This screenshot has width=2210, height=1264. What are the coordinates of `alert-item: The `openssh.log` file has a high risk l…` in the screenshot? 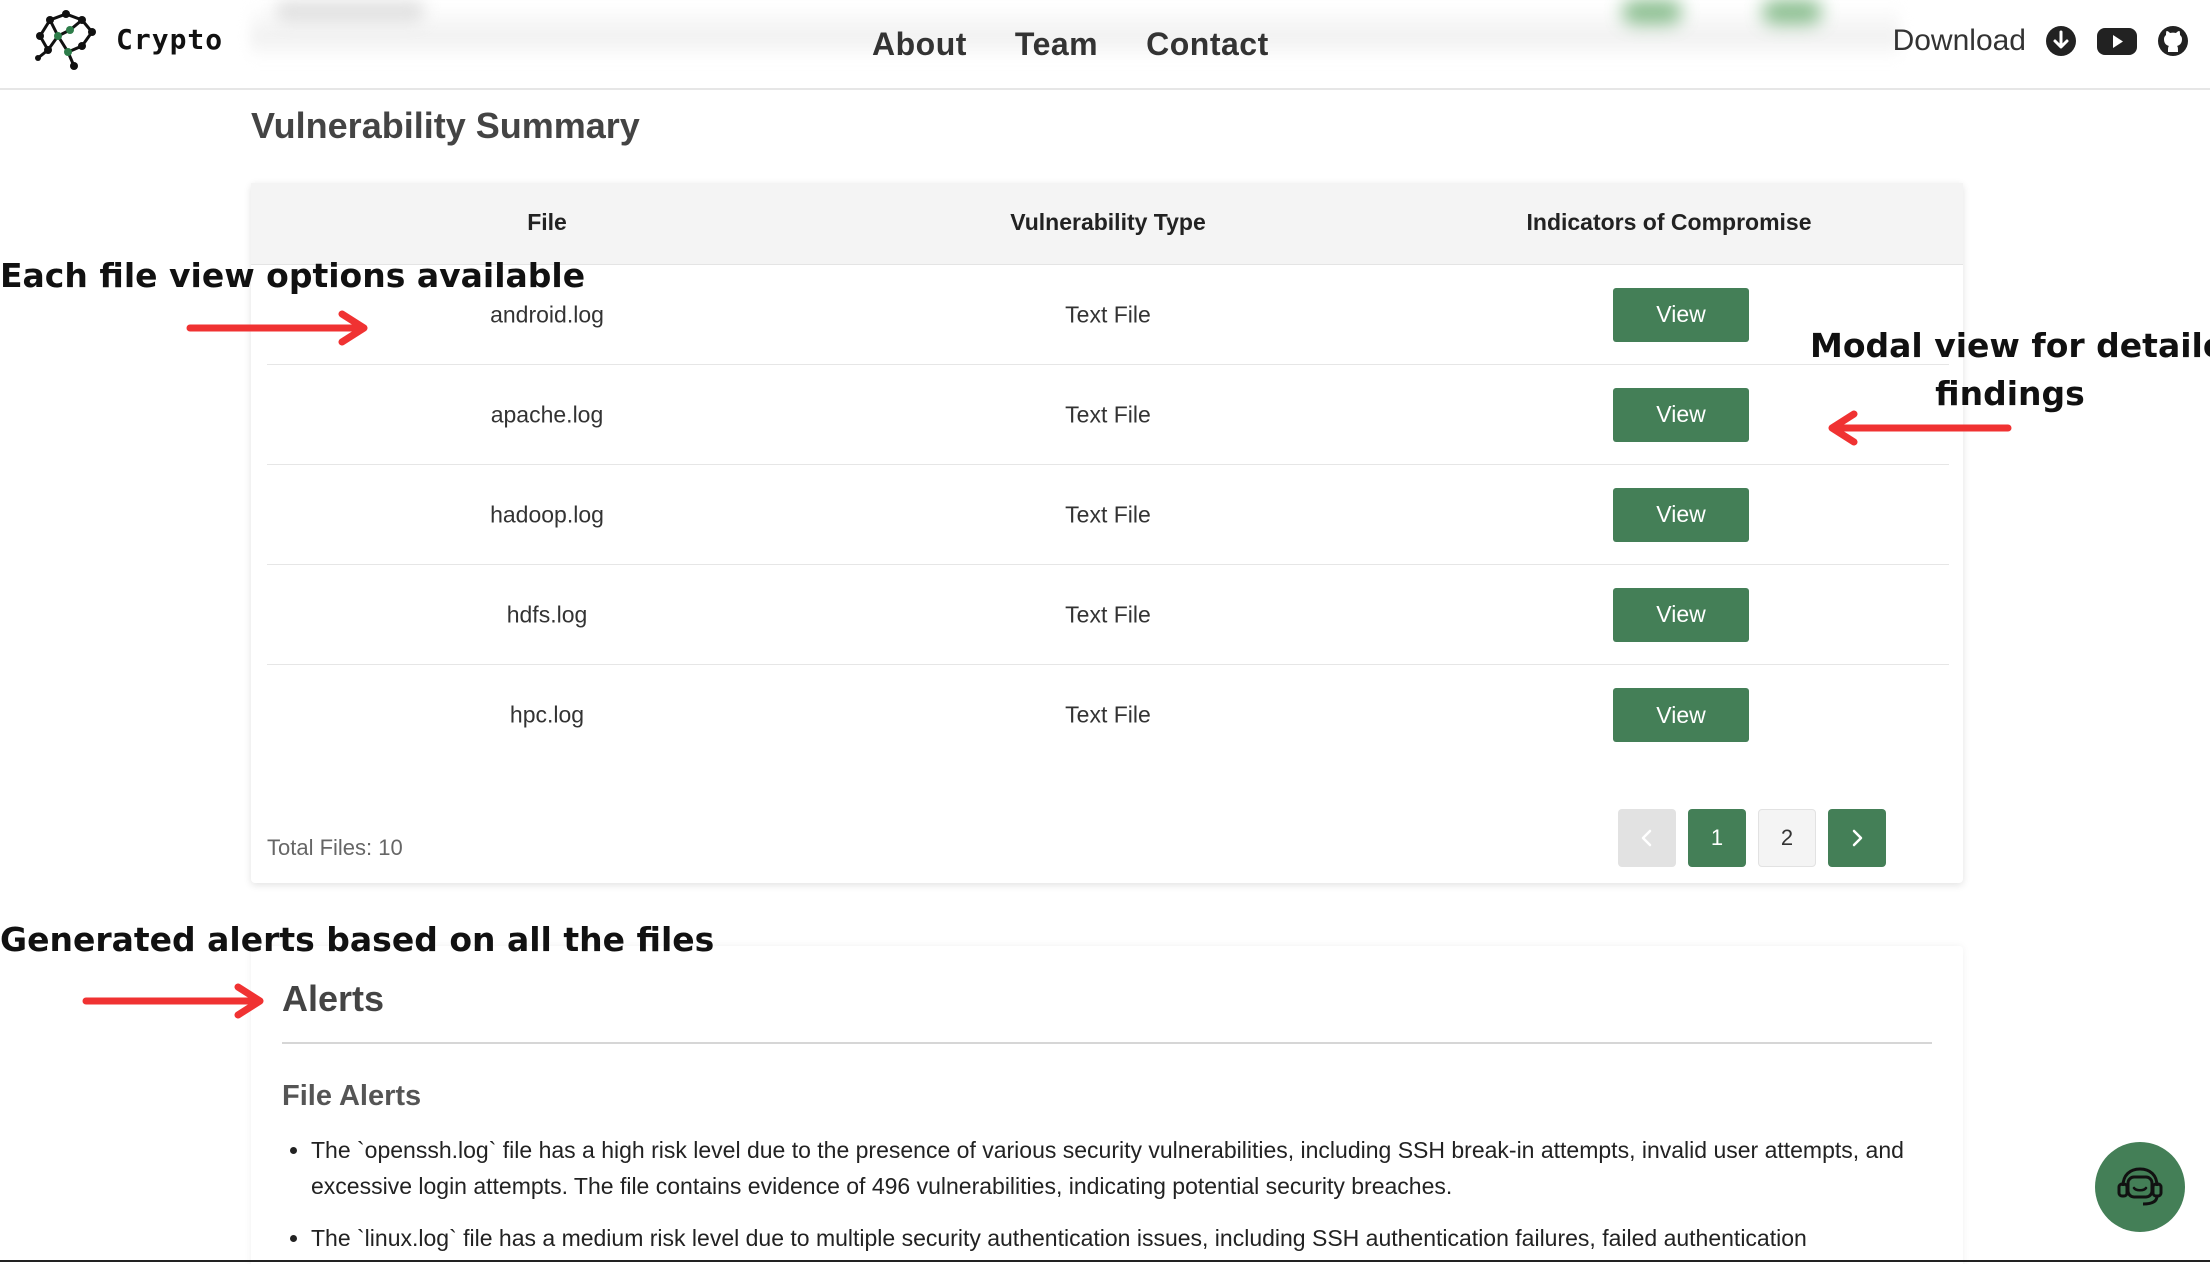 It's located at (1126, 1168).